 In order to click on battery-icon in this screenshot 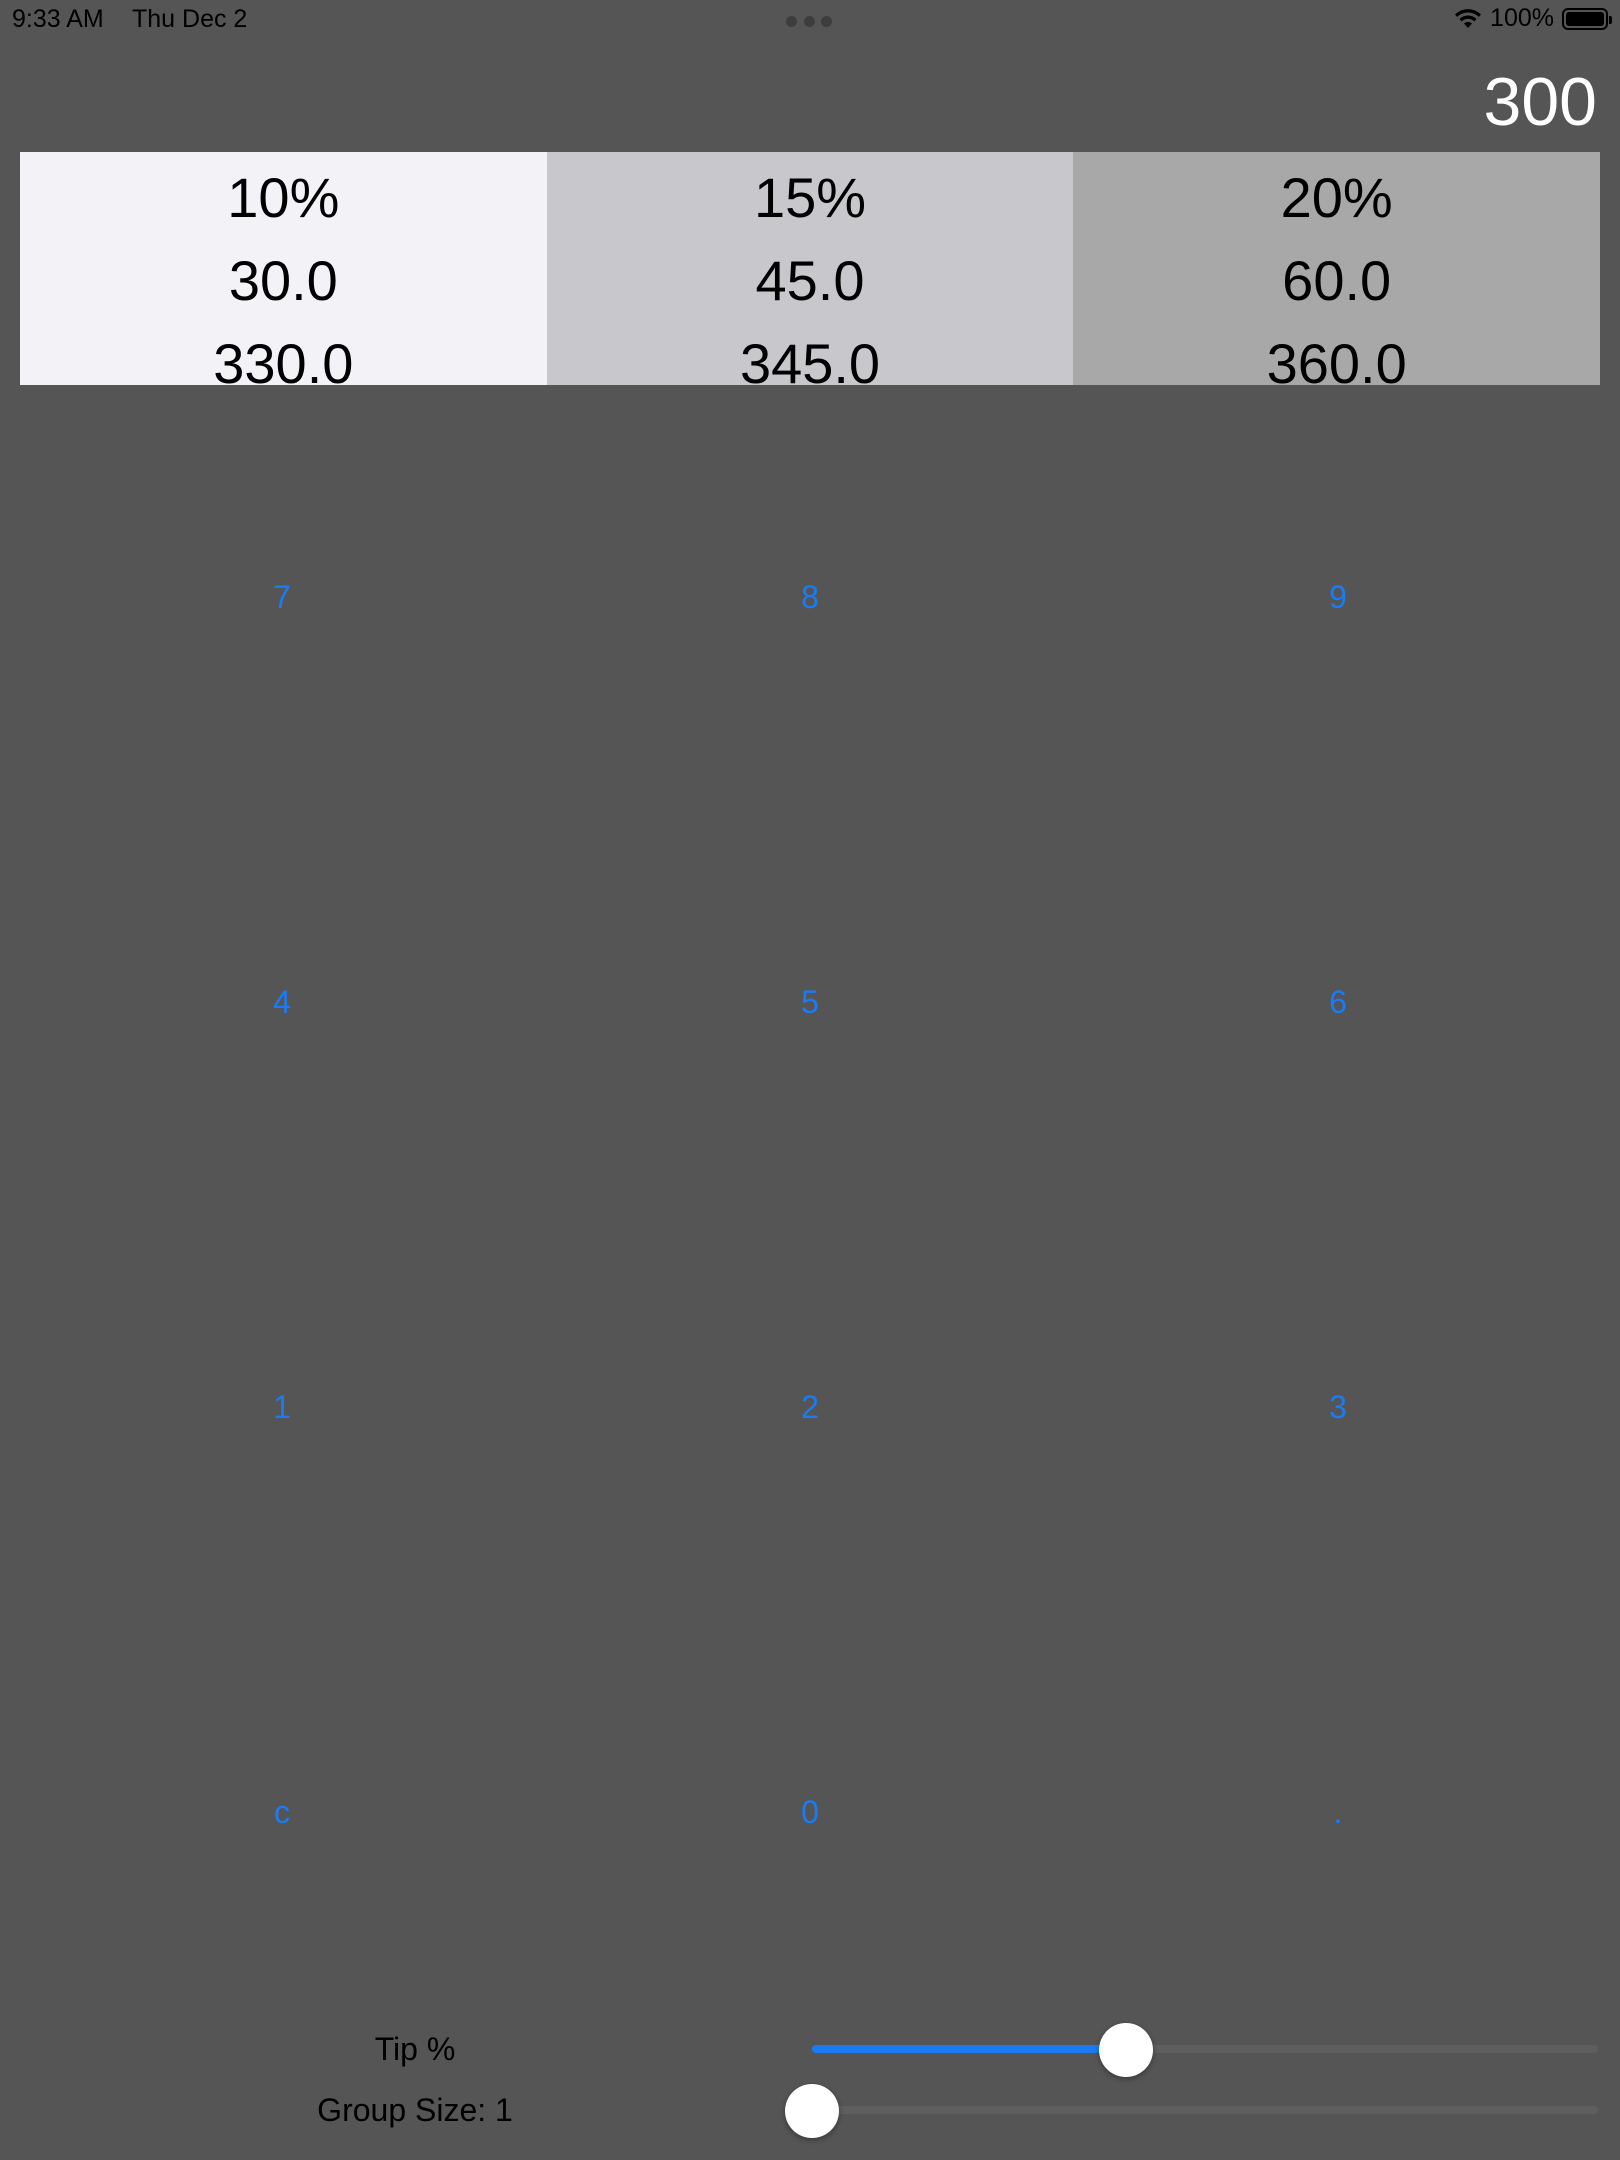, I will do `click(1587, 18)`.